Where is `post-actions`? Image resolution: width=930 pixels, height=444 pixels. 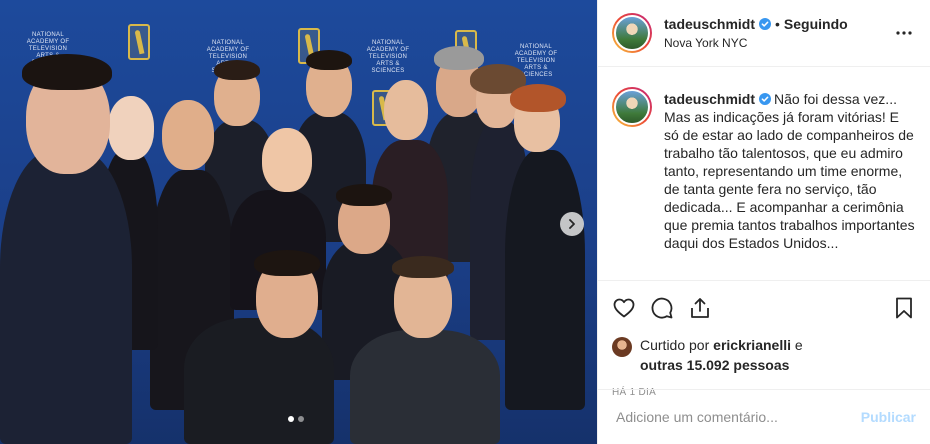
post-actions is located at coordinates (764, 308).